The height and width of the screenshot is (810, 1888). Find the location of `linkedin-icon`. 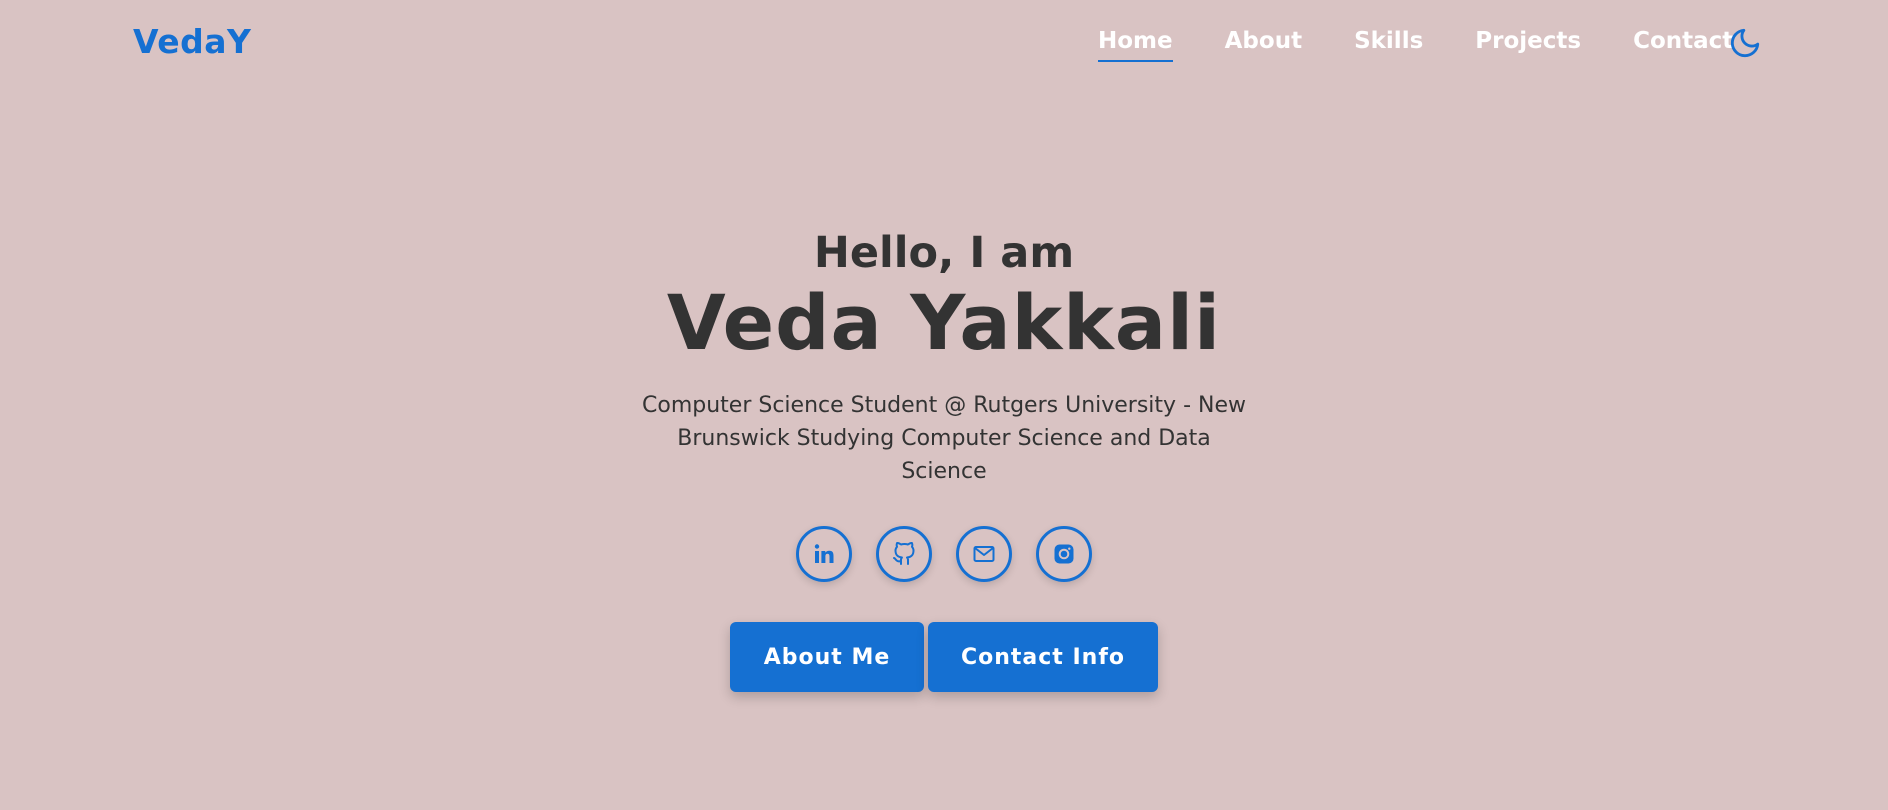

linkedin-icon is located at coordinates (824, 553).